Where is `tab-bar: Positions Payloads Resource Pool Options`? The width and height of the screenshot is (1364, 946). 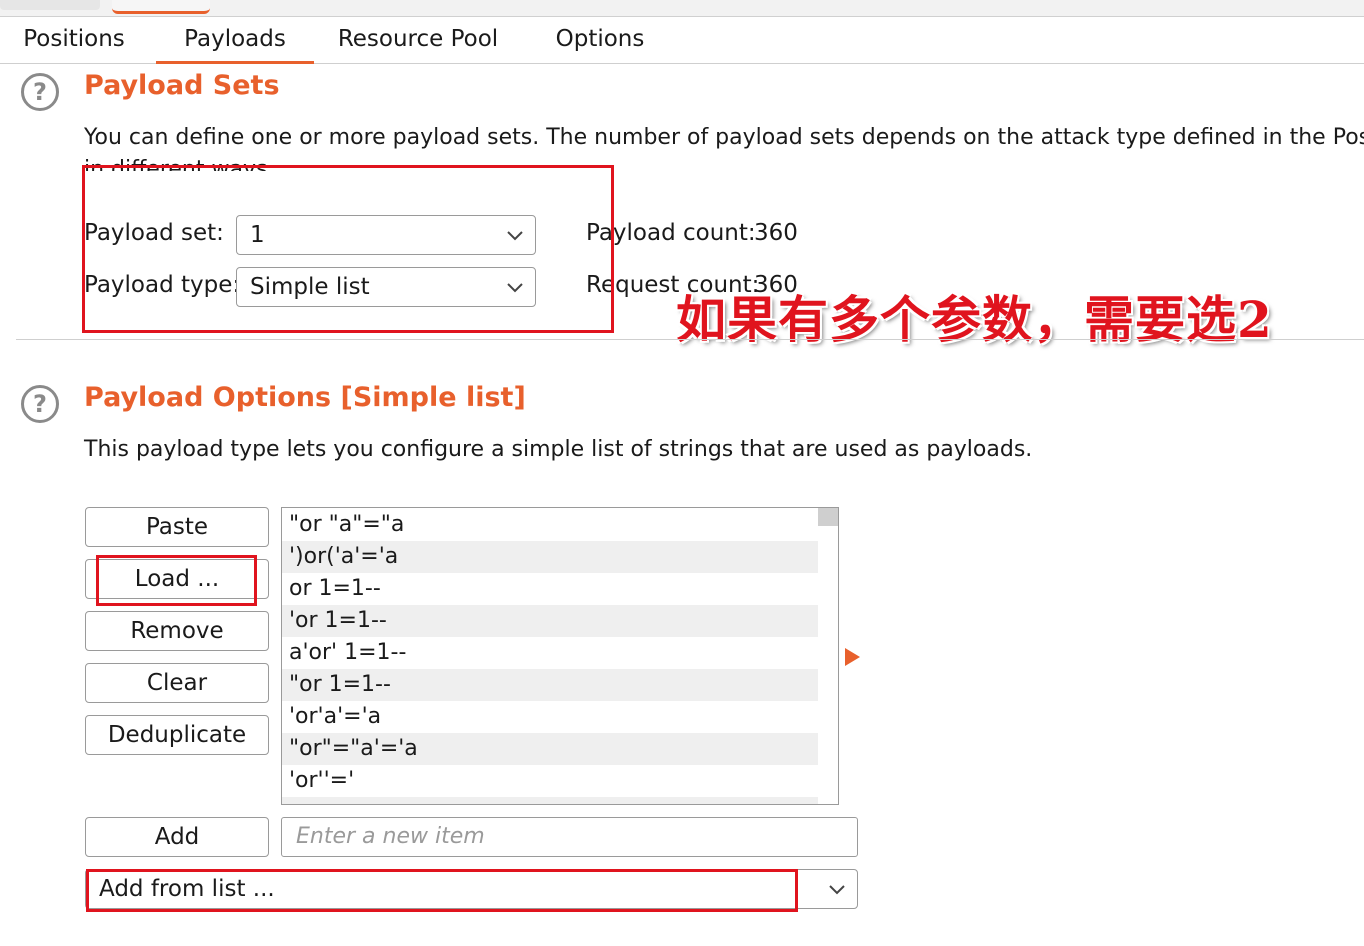 tab-bar: Positions Payloads Resource Pool Options is located at coordinates (682, 40).